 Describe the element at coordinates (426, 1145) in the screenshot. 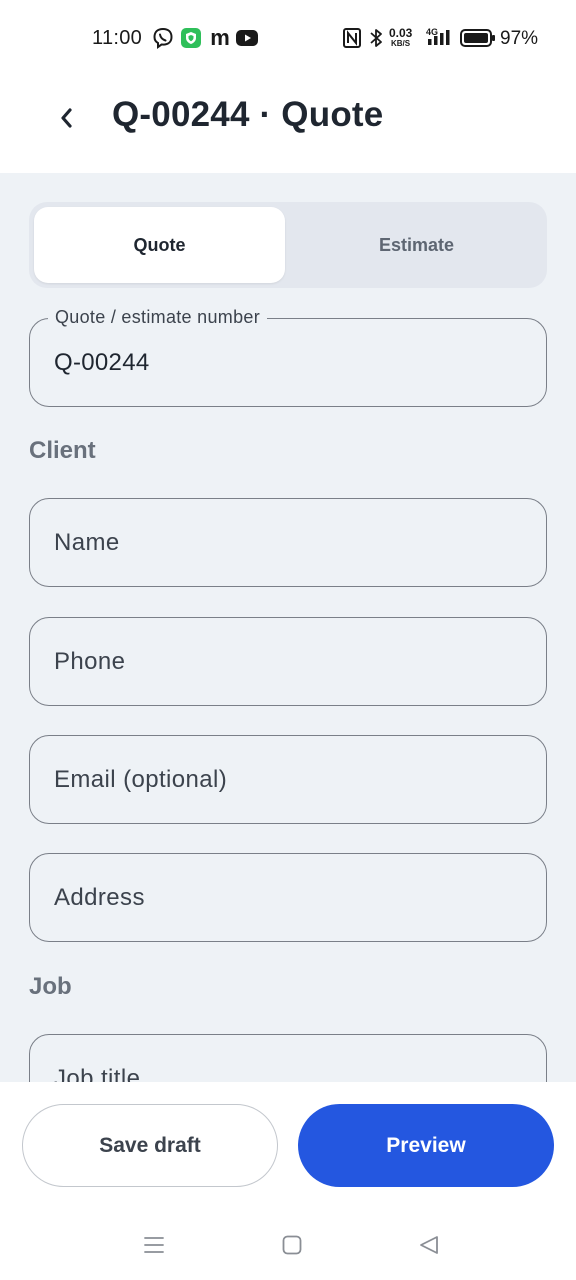

I see `preview-button: Preview` at that location.